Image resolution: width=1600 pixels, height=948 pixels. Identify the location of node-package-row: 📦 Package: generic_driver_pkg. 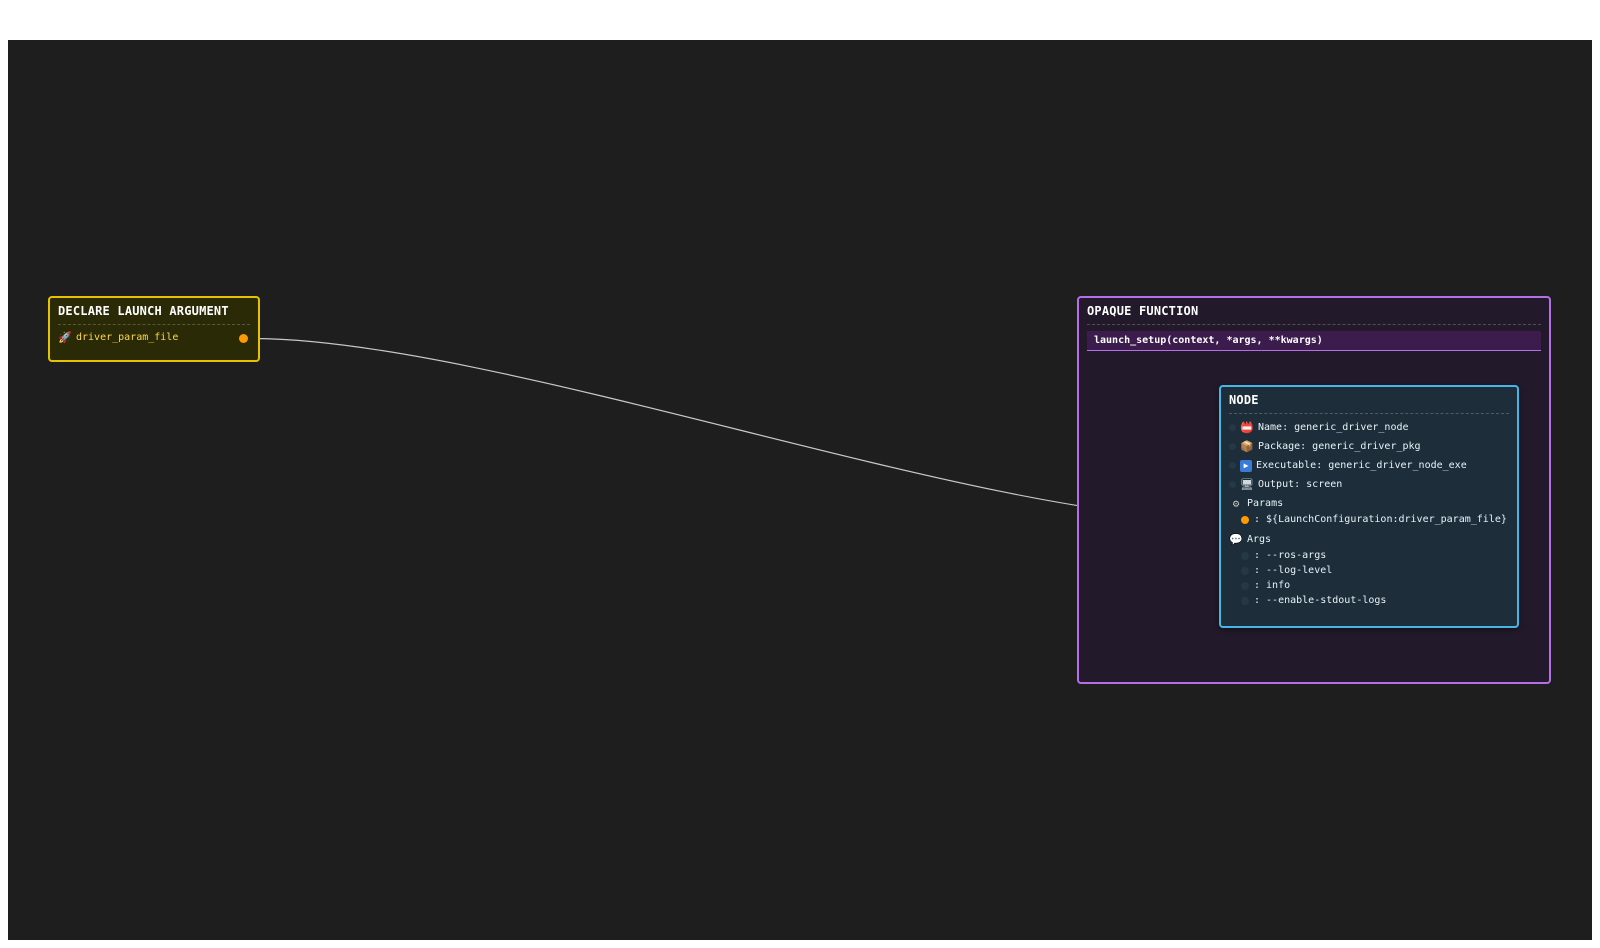
(1369, 446).